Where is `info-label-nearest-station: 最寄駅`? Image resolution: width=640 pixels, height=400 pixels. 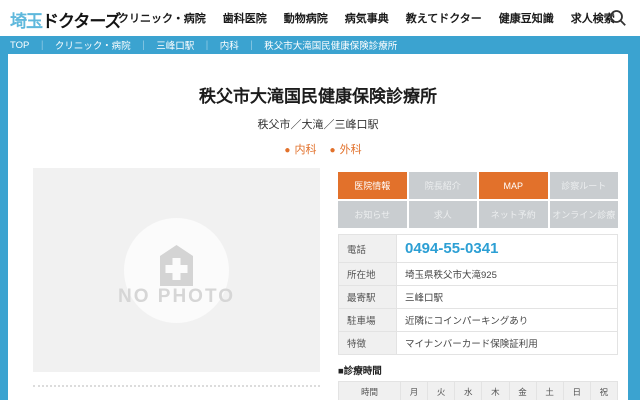 info-label-nearest-station: 最寄駅 is located at coordinates (367, 297).